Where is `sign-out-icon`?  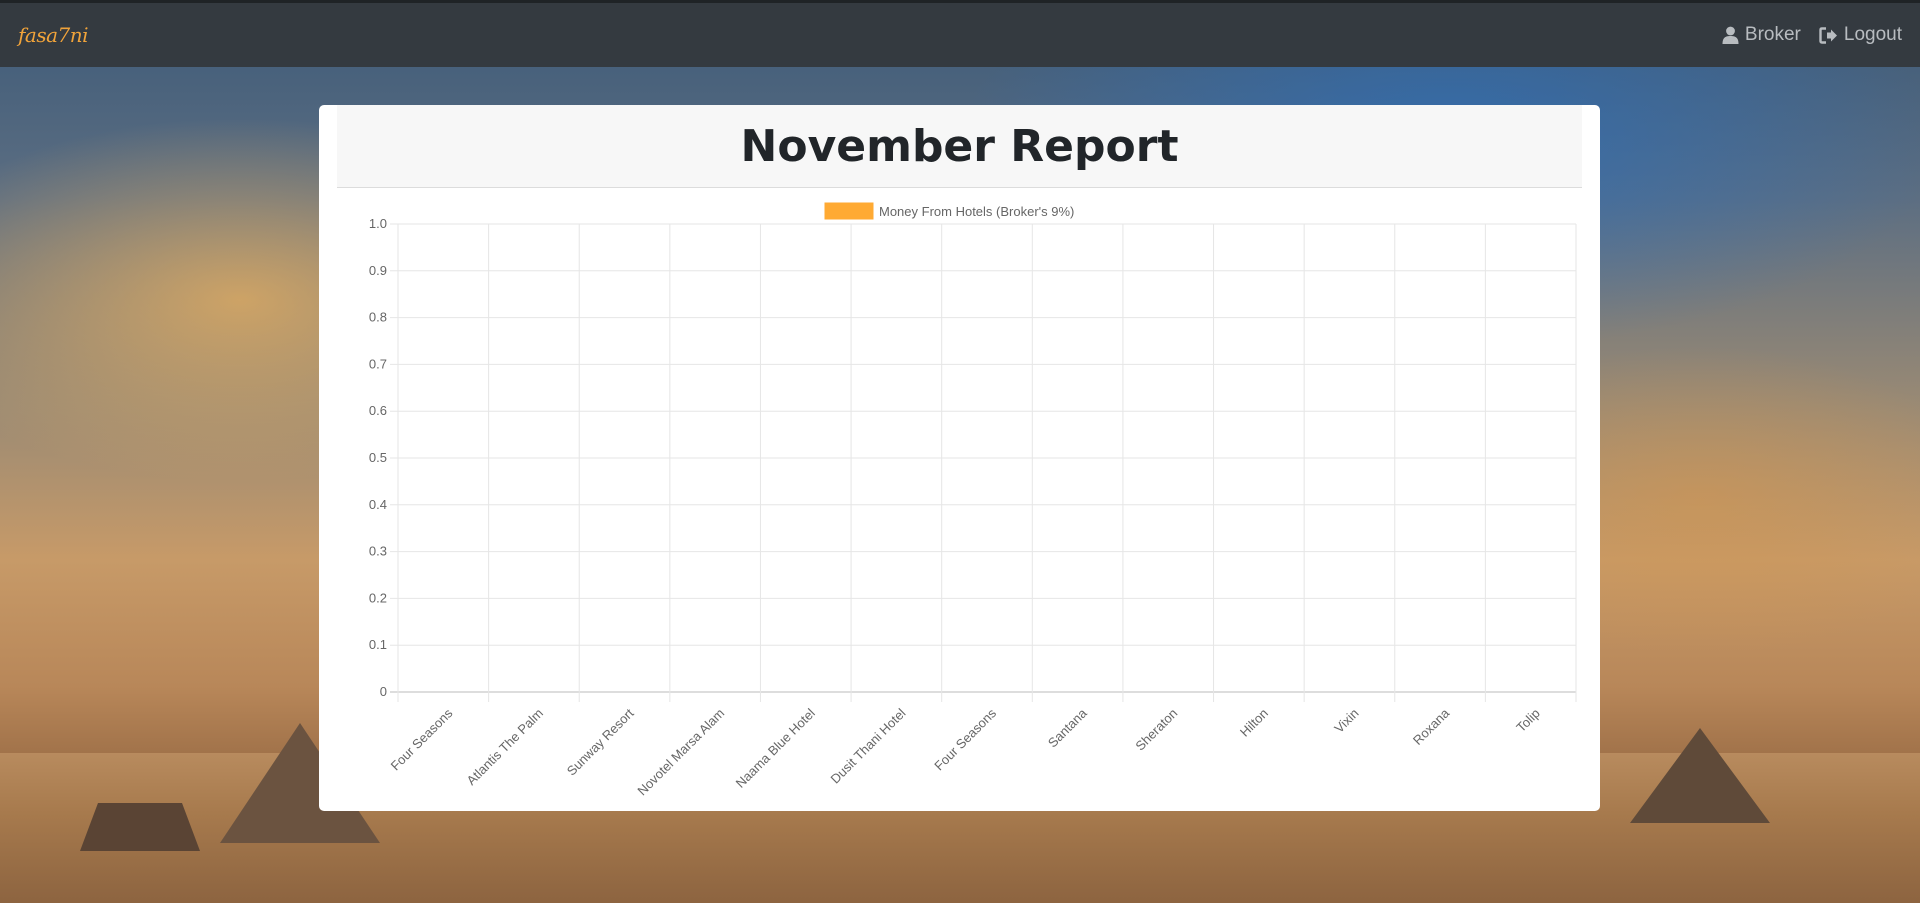 sign-out-icon is located at coordinates (1828, 35).